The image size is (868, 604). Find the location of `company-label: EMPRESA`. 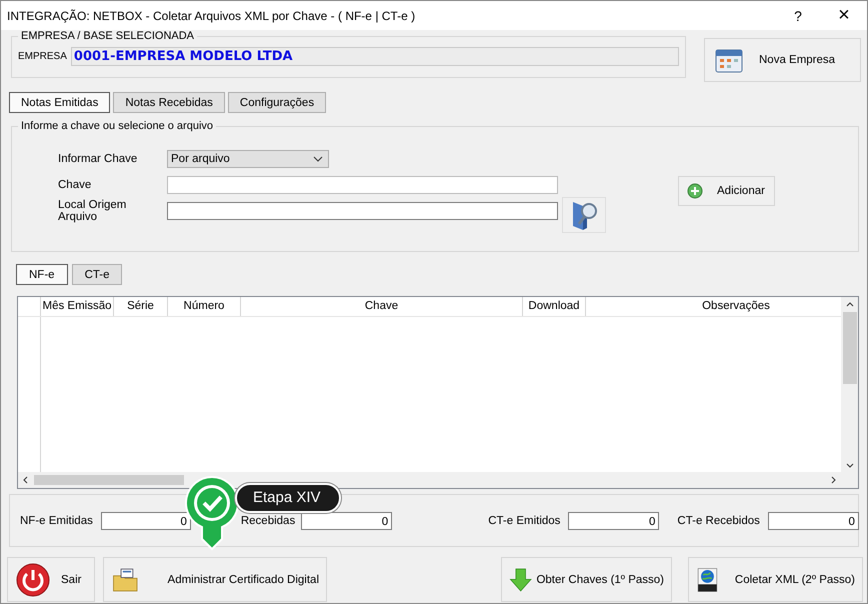

company-label: EMPRESA is located at coordinates (42, 56).